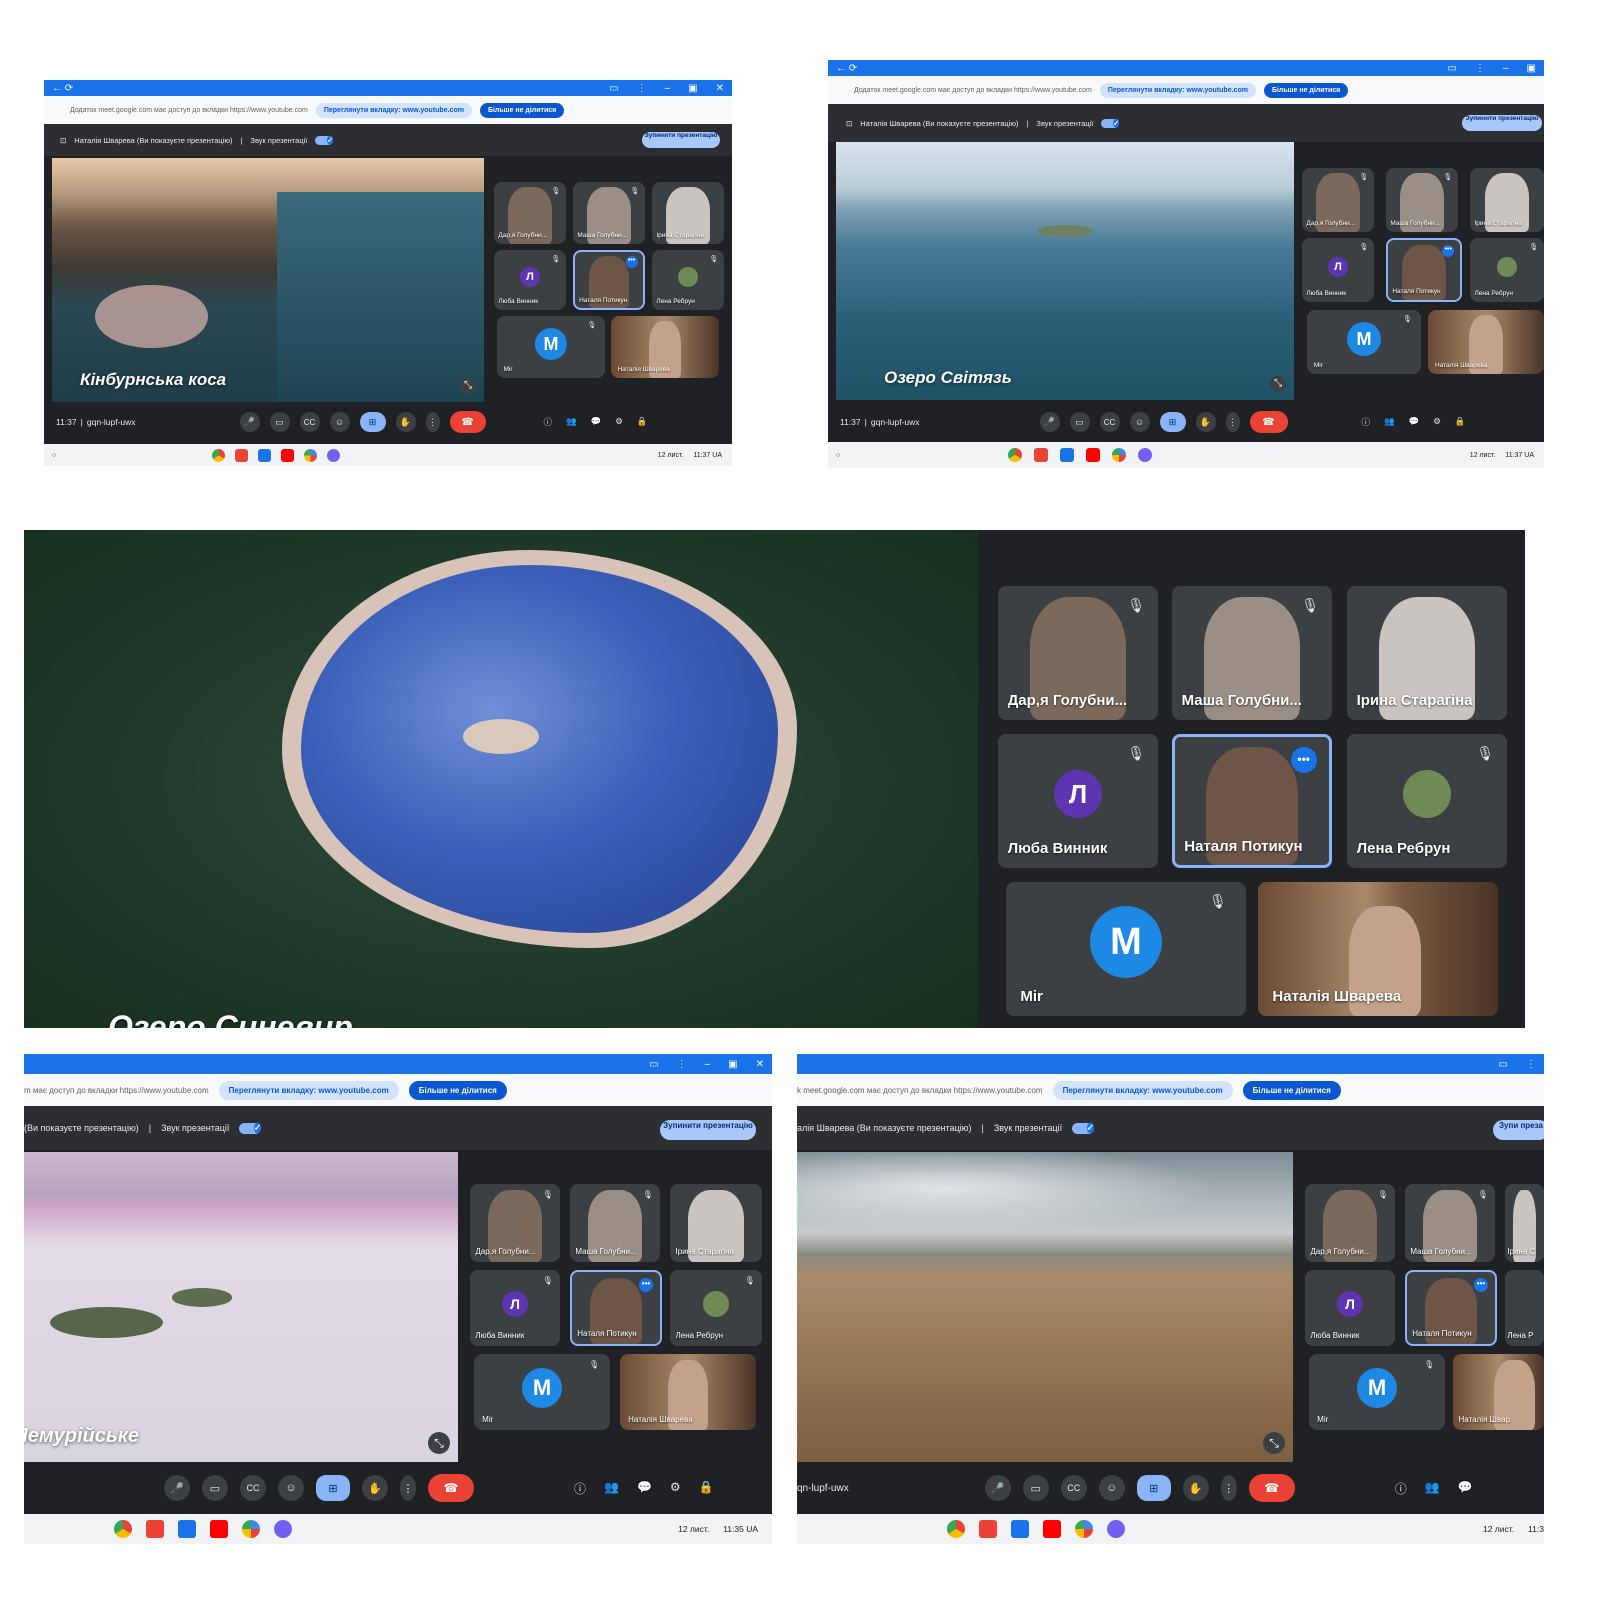 The width and height of the screenshot is (1600, 1600). I want to click on participant-tile: Лена Р, so click(1524, 1308).